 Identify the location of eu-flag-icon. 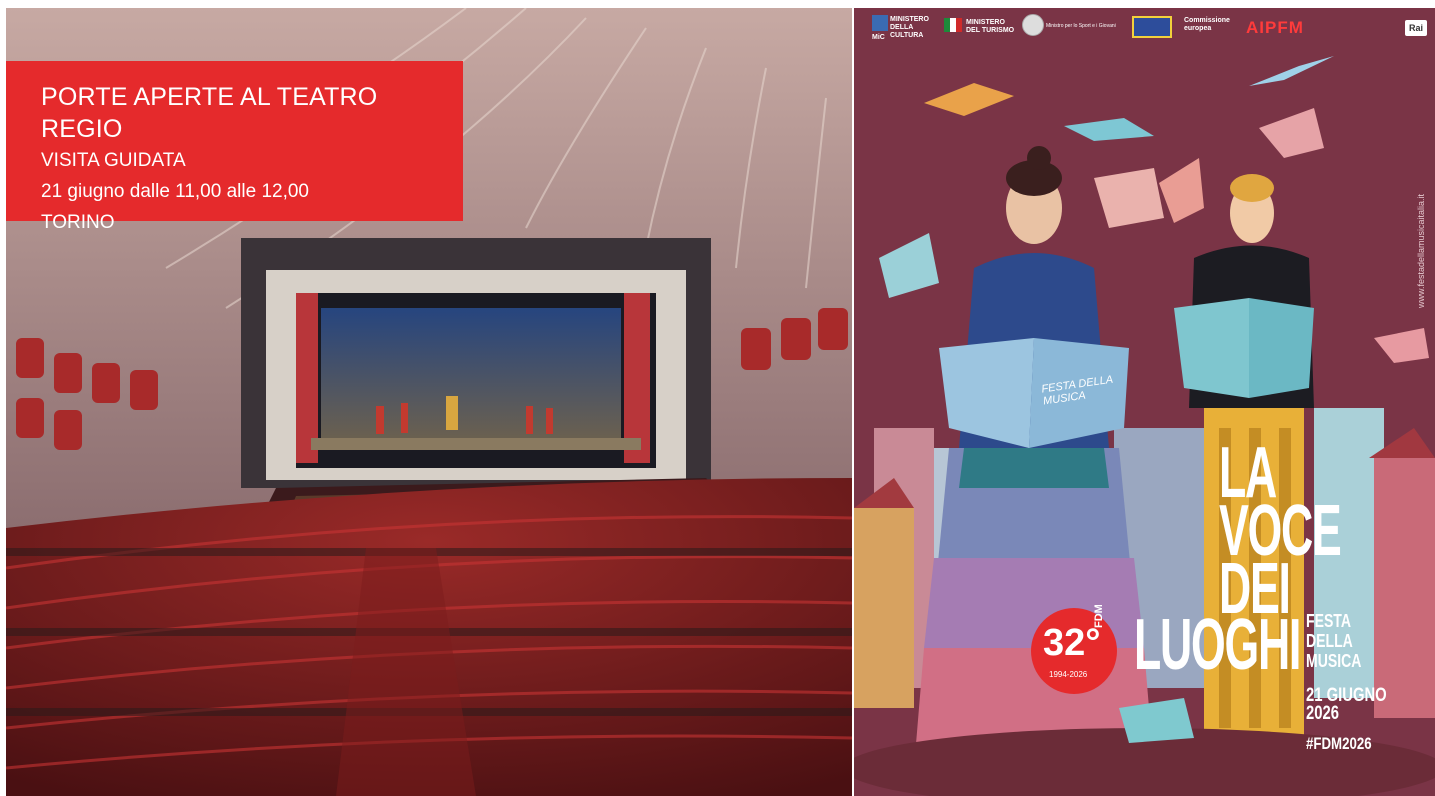
(1152, 27).